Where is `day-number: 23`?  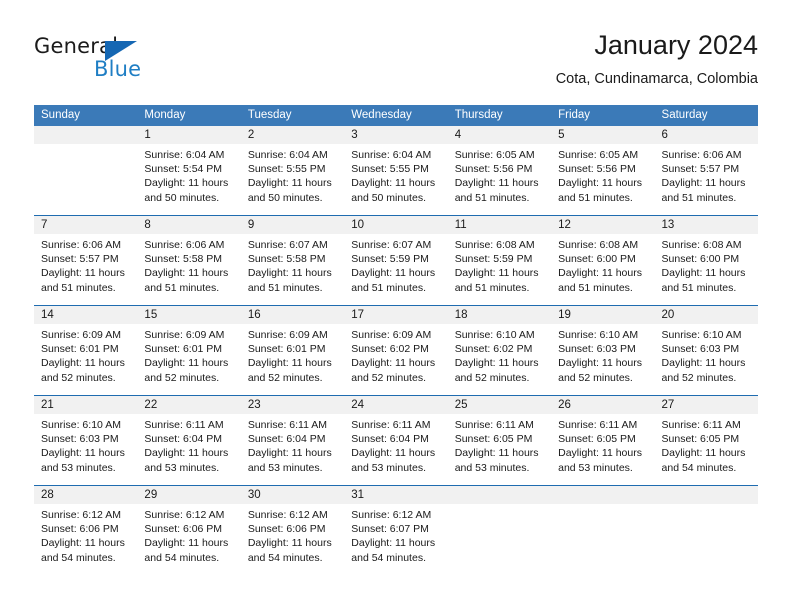 day-number: 23 is located at coordinates (292, 405).